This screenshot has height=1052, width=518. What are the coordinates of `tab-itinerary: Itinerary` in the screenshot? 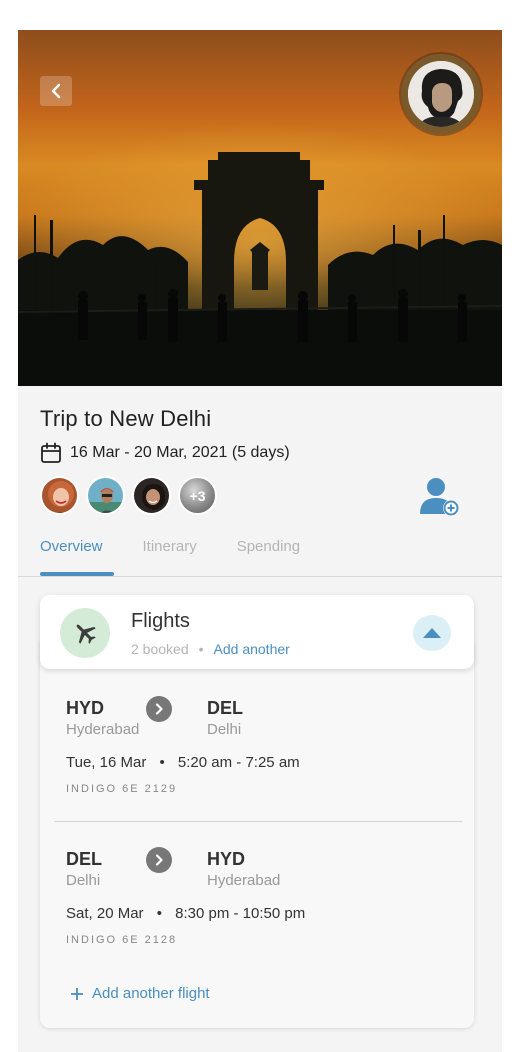 It's located at (170, 546).